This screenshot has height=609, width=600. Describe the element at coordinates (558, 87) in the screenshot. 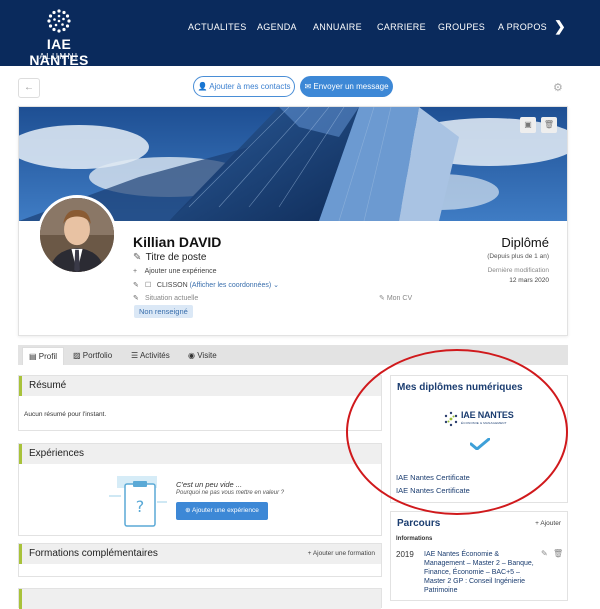

I see `settings-gear-icon: ⚙` at that location.